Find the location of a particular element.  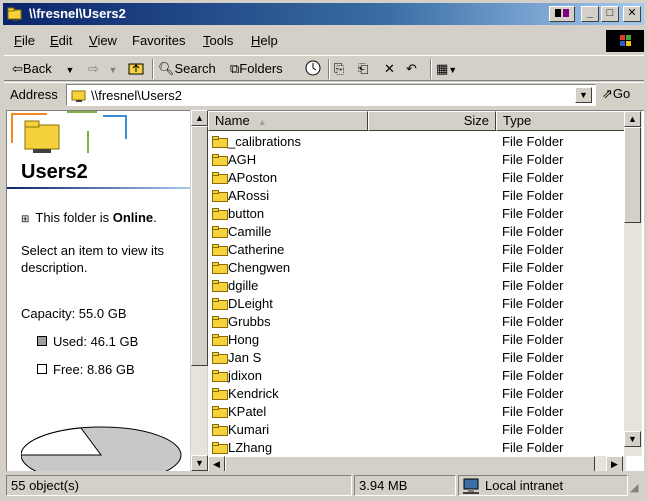

up-folder-button is located at coordinates (136, 69).